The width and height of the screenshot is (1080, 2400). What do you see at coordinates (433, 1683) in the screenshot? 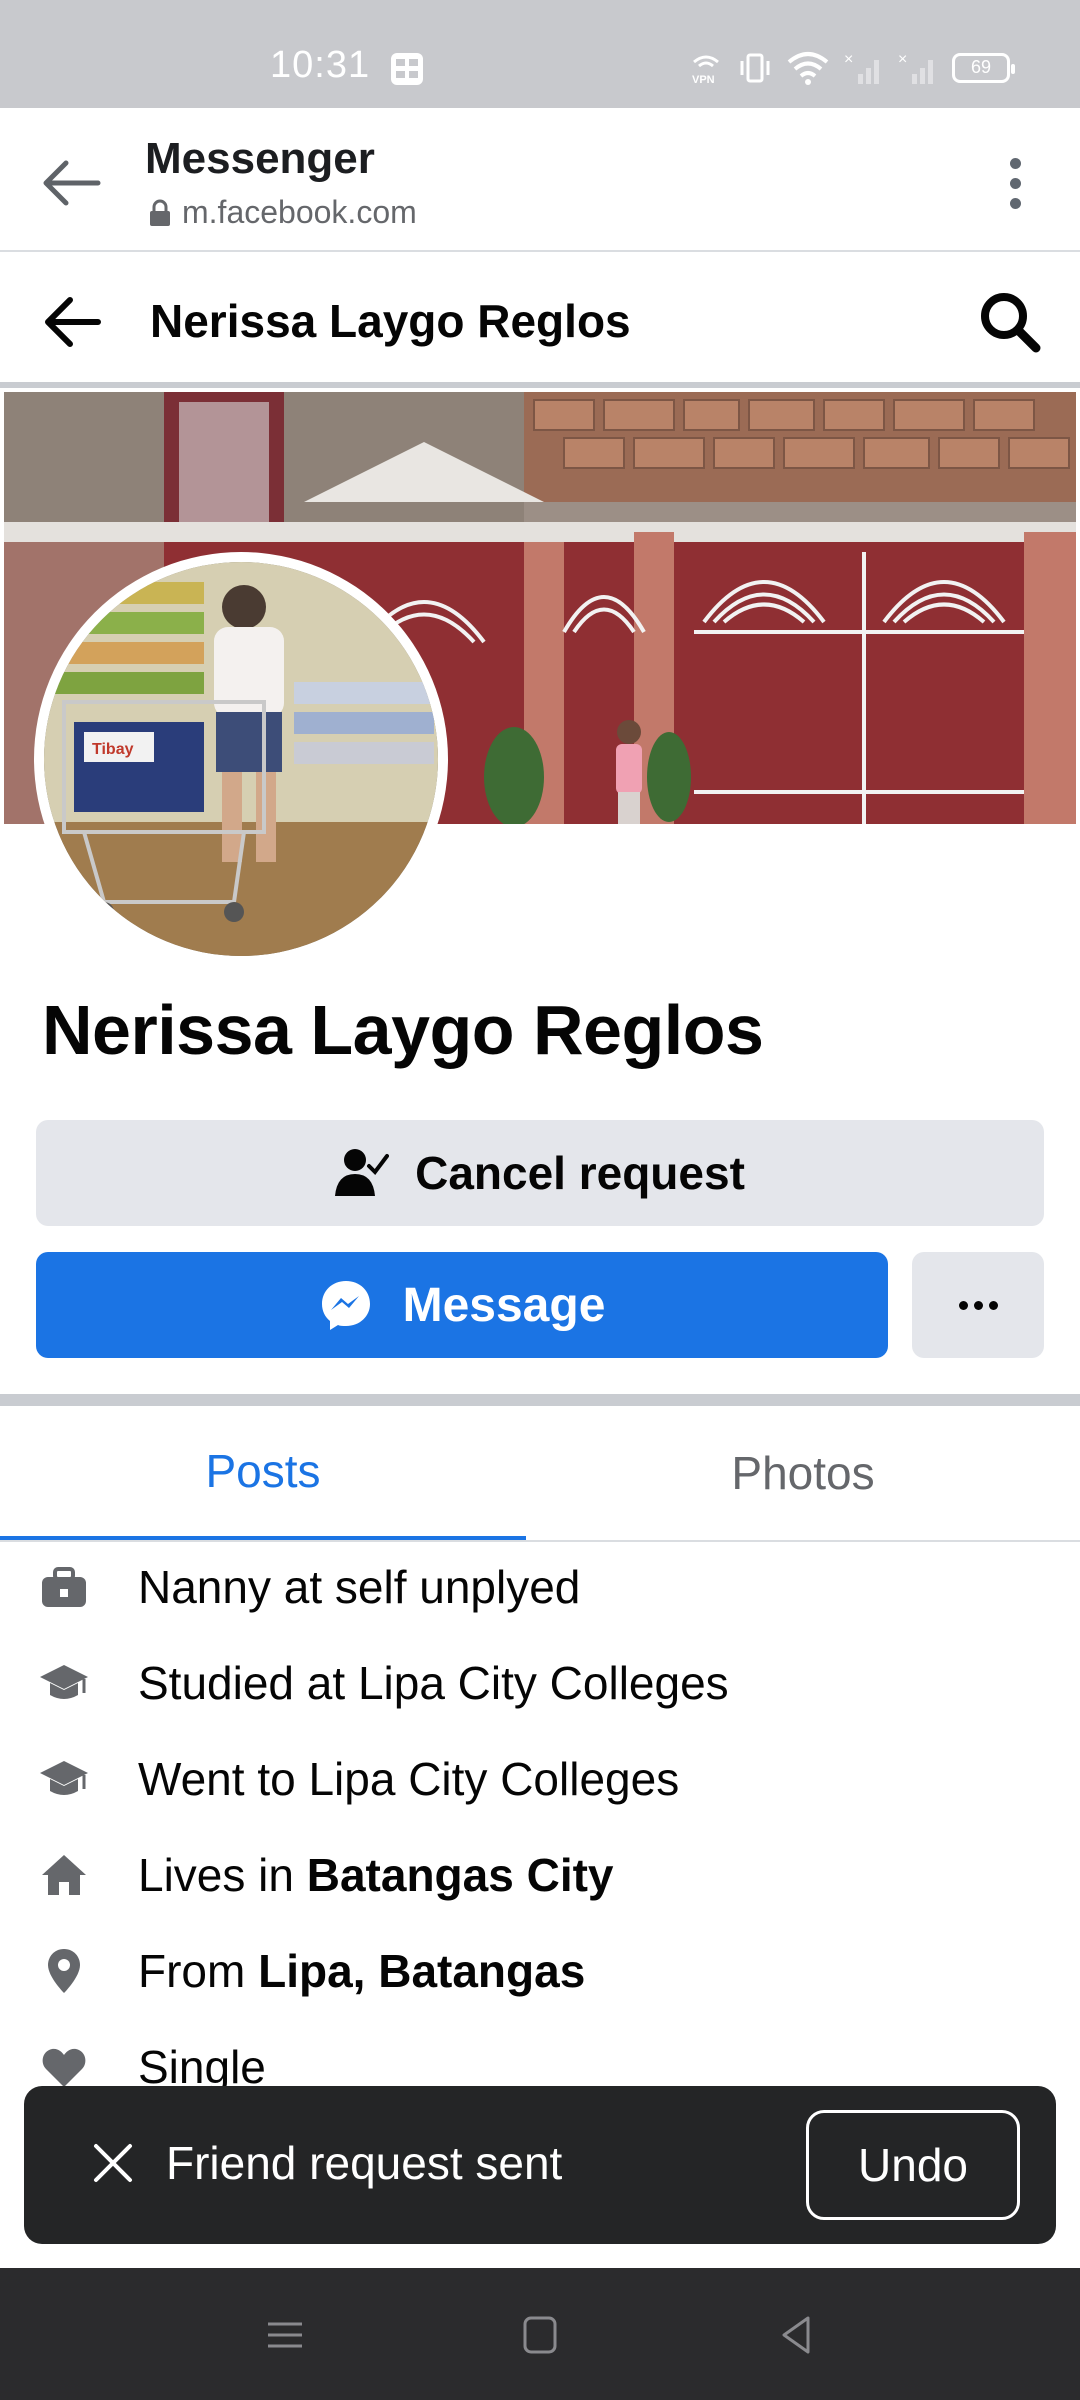
I see `intro-text: Studied at Lipa City Colleges` at bounding box center [433, 1683].